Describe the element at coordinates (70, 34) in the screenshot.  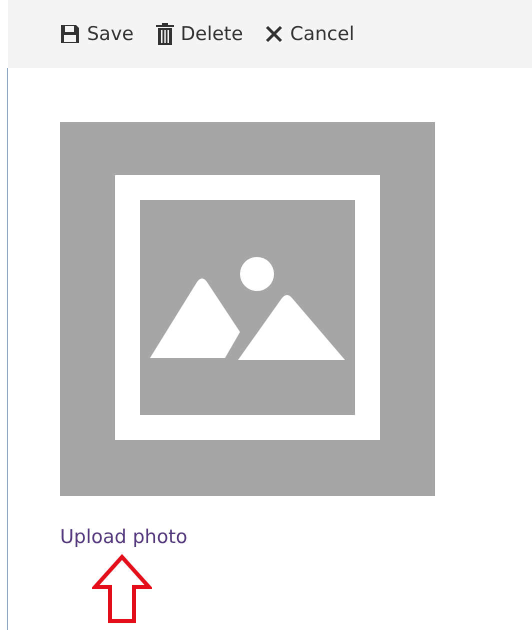
I see `save-icon` at that location.